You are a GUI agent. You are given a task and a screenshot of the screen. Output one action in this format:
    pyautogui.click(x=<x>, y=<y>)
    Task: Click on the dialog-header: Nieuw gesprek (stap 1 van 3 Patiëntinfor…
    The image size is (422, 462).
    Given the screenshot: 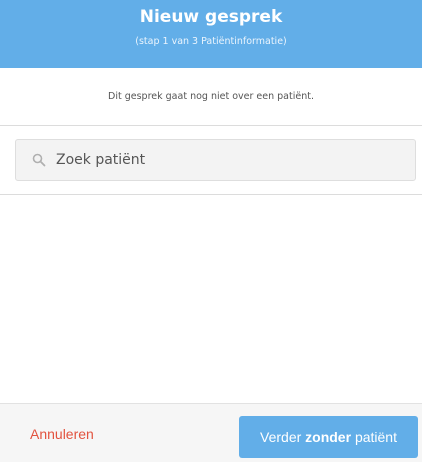 What is the action you would take?
    pyautogui.click(x=211, y=34)
    